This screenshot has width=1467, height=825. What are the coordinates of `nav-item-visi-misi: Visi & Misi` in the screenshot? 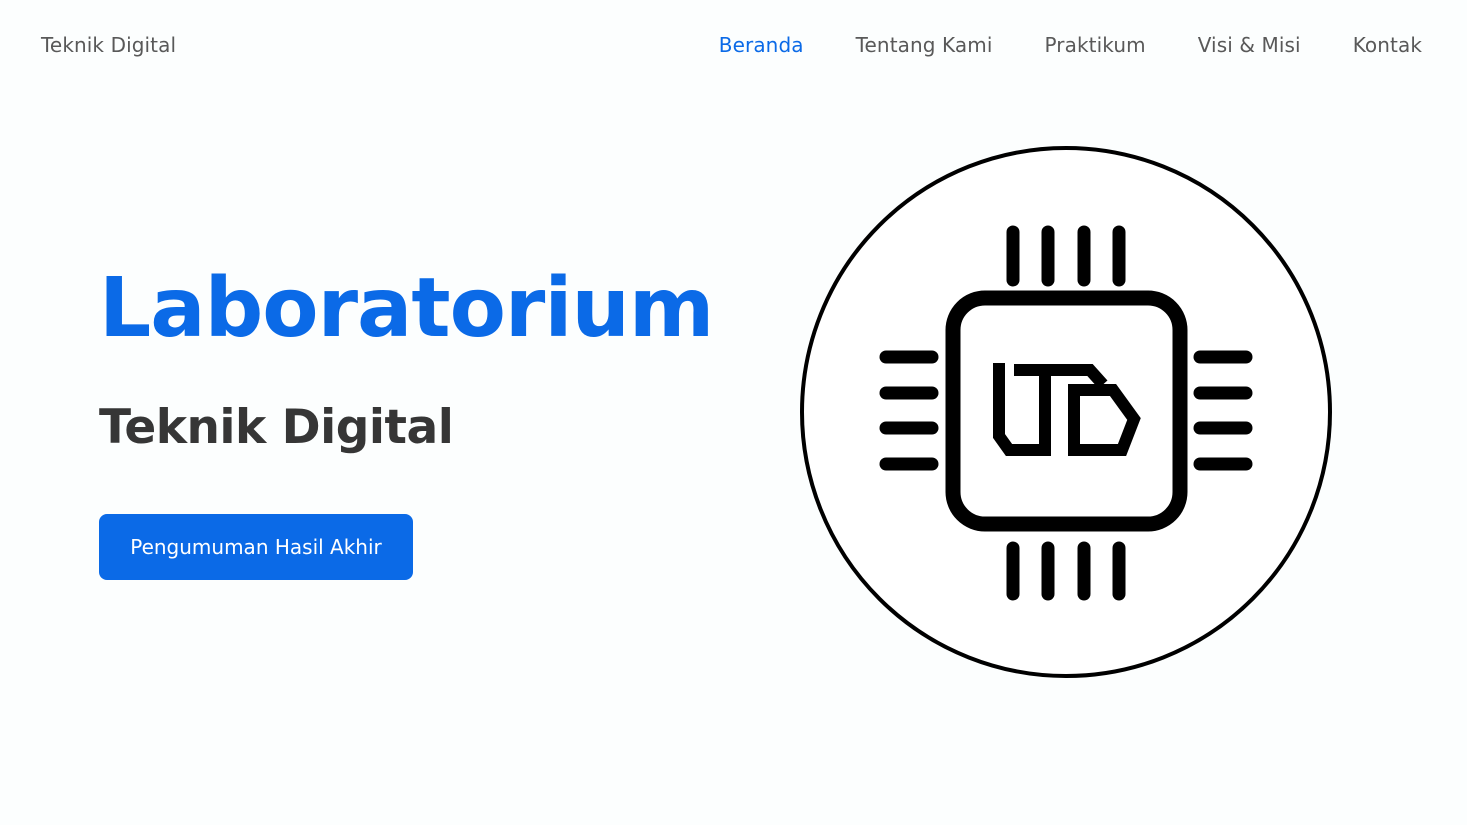 It's located at (1249, 45).